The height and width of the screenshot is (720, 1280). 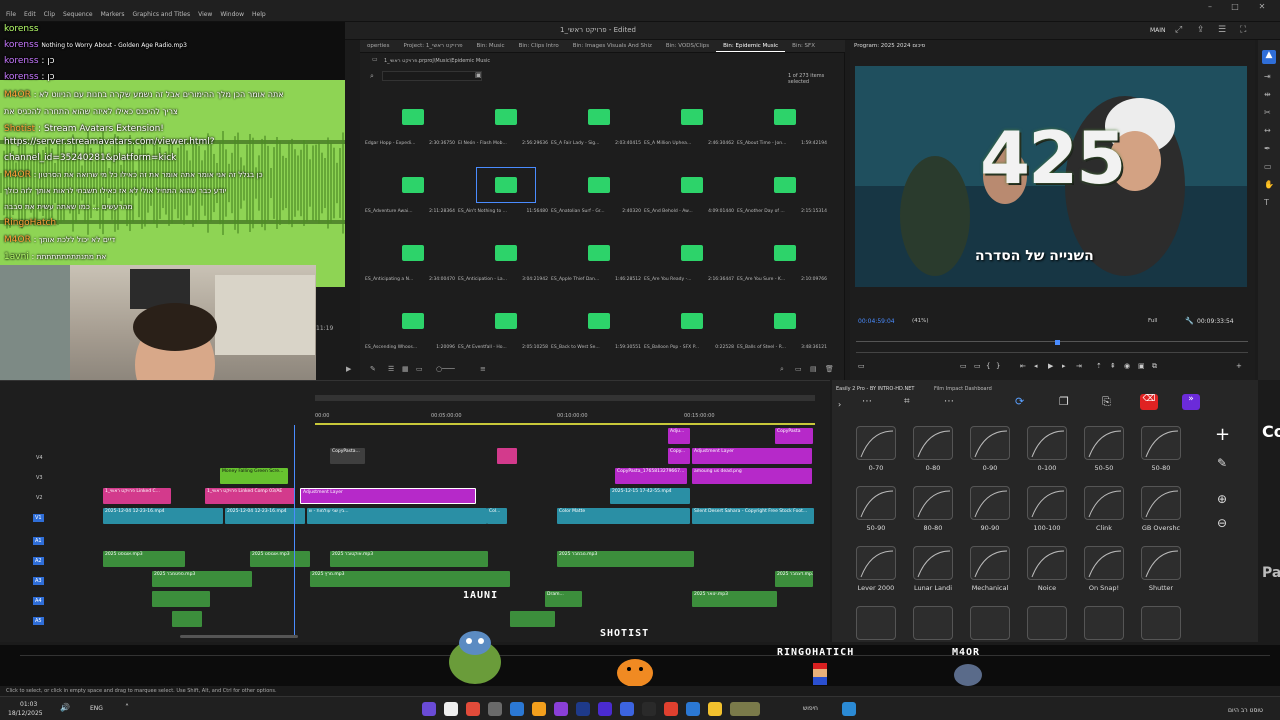 I want to click on menu-view: View, so click(x=205, y=16).